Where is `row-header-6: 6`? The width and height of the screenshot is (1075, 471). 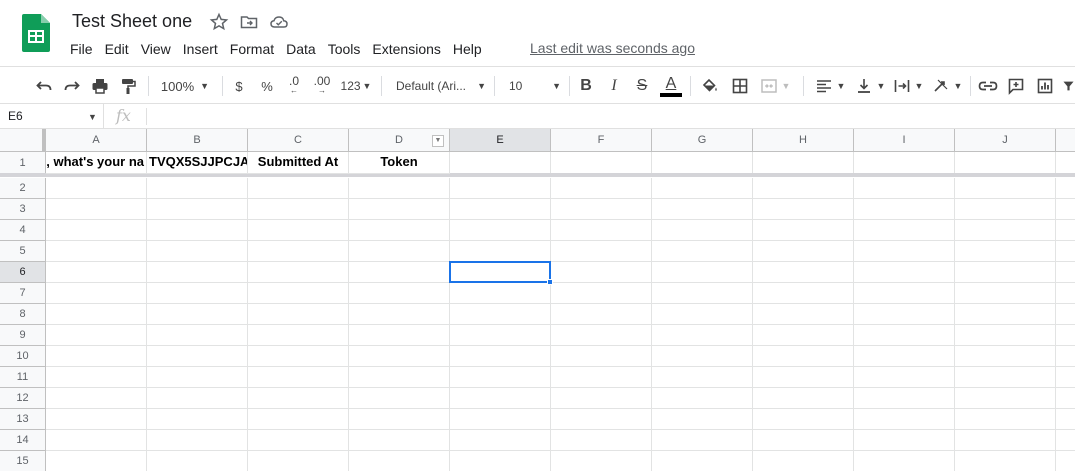
row-header-6: 6 is located at coordinates (23, 272).